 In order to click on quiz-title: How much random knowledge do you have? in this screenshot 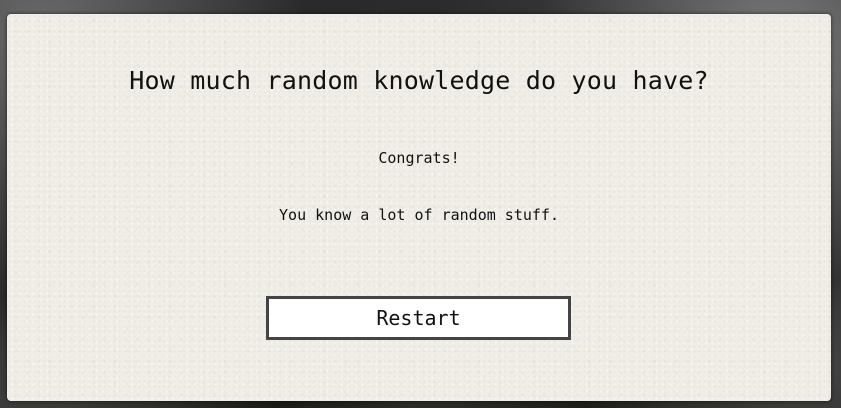, I will do `click(419, 80)`.